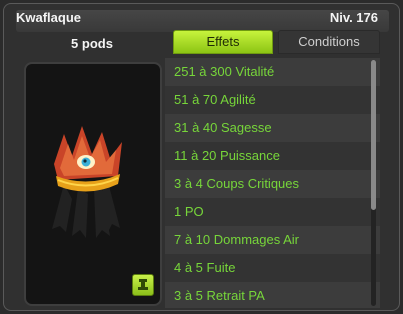 This screenshot has height=314, width=403. What do you see at coordinates (272, 212) in the screenshot?
I see `list-item: 1 PO` at bounding box center [272, 212].